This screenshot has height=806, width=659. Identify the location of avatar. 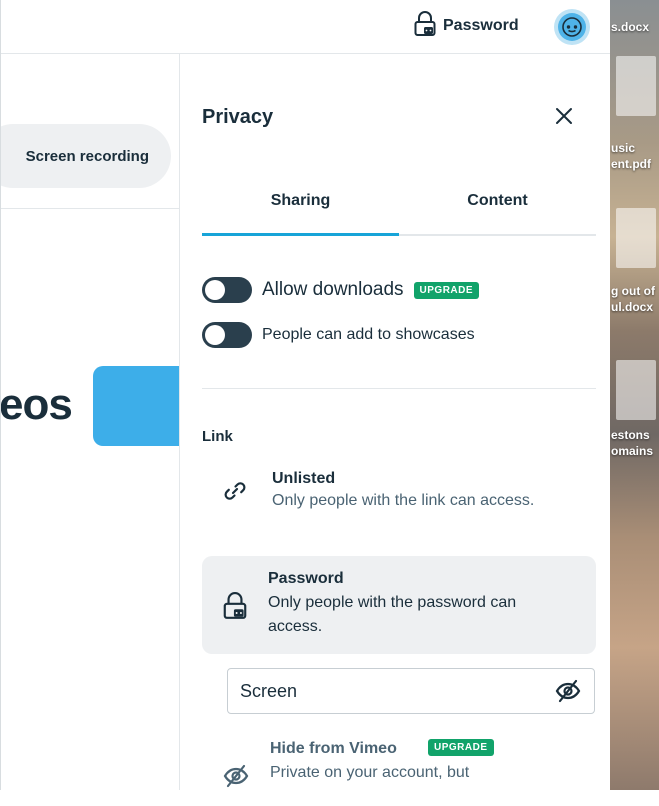
(572, 27).